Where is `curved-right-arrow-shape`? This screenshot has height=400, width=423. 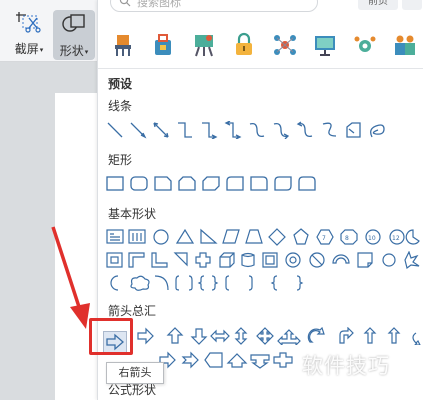
curved-right-arrow-shape is located at coordinates (416, 338).